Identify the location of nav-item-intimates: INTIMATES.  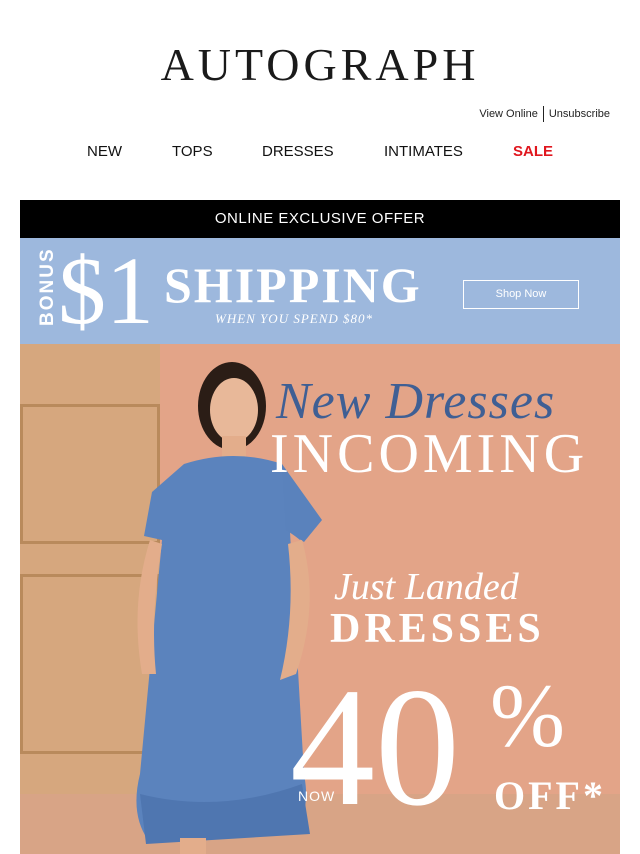
(423, 152).